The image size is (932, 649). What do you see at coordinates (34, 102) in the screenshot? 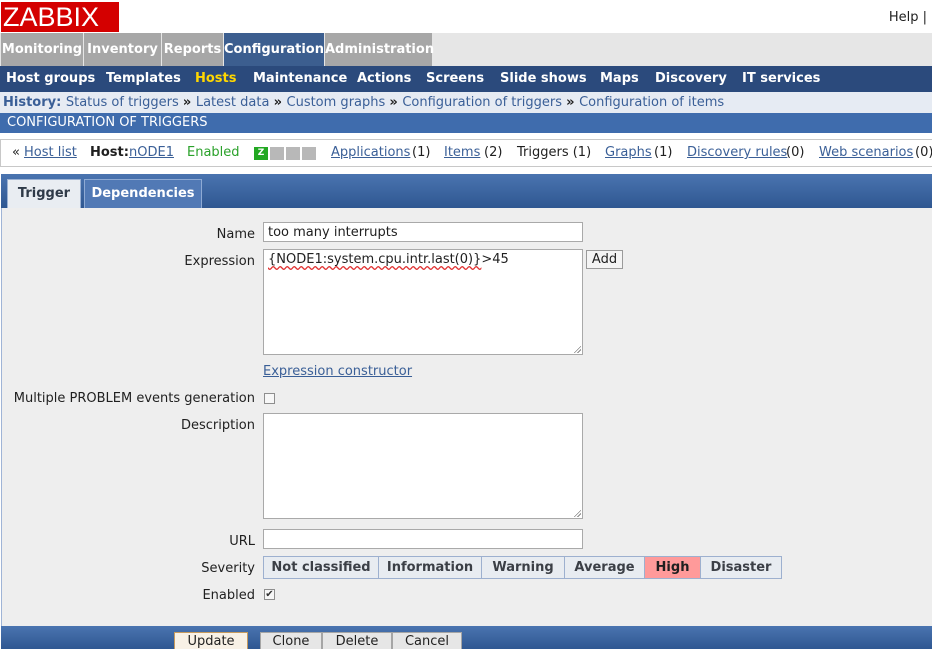
I see `history-label: History:` at bounding box center [34, 102].